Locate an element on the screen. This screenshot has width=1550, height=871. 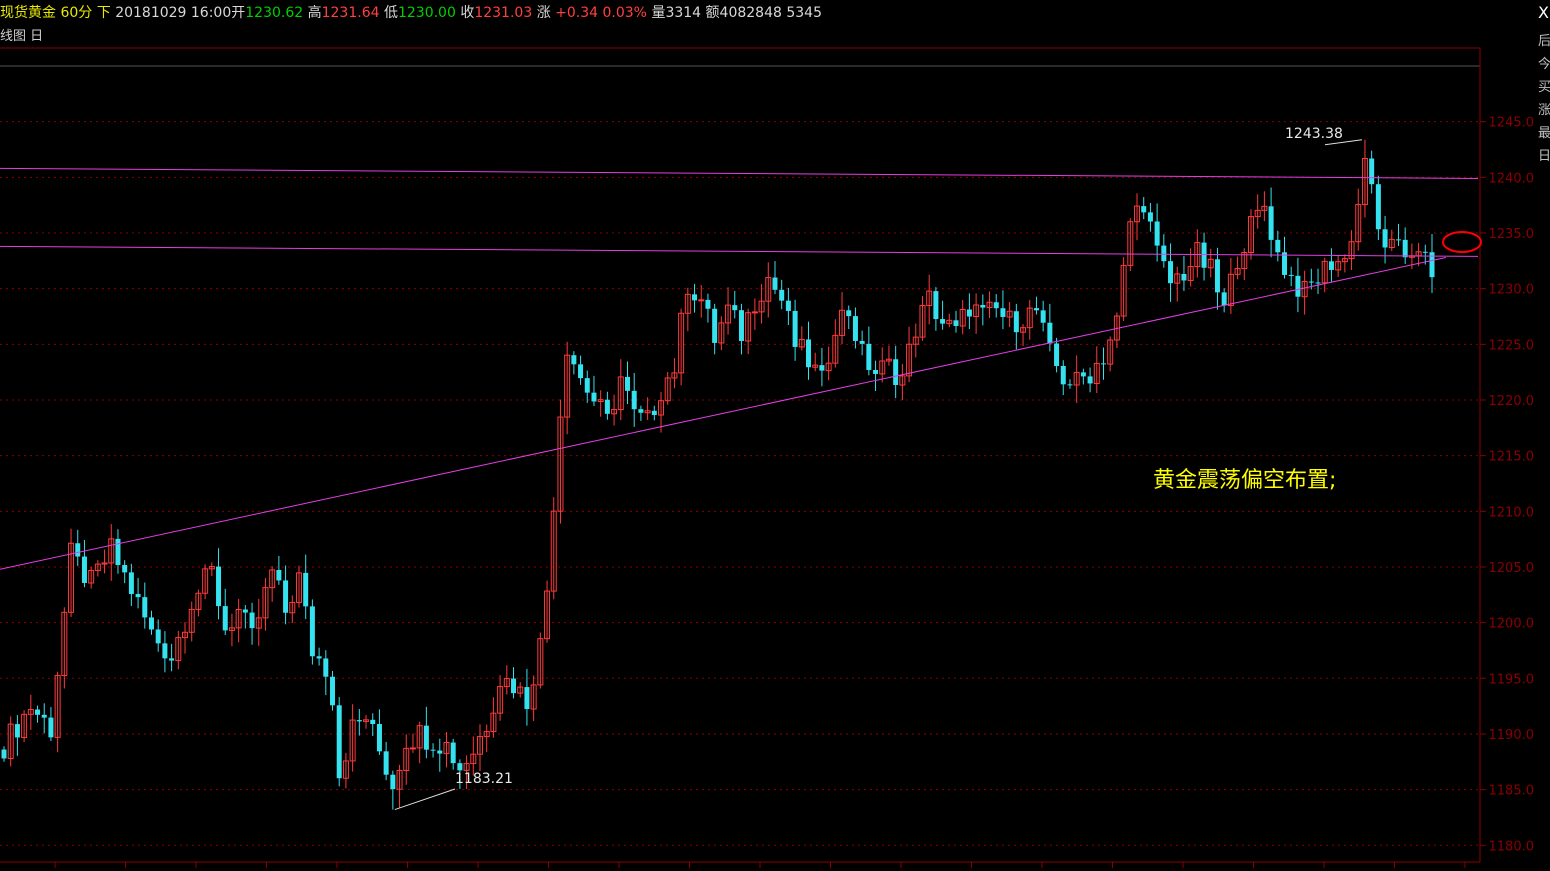
axis-tick-label: 1190.0 is located at coordinates (1512, 735).